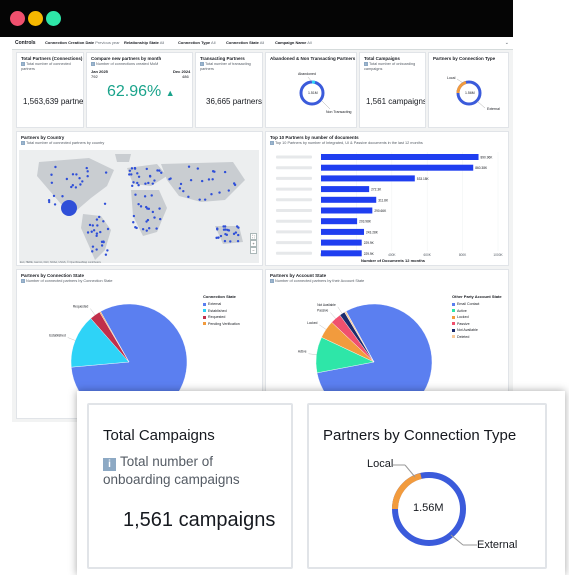 The image size is (569, 575). I want to click on filter-relationship-state: Relationship State All, so click(144, 43).